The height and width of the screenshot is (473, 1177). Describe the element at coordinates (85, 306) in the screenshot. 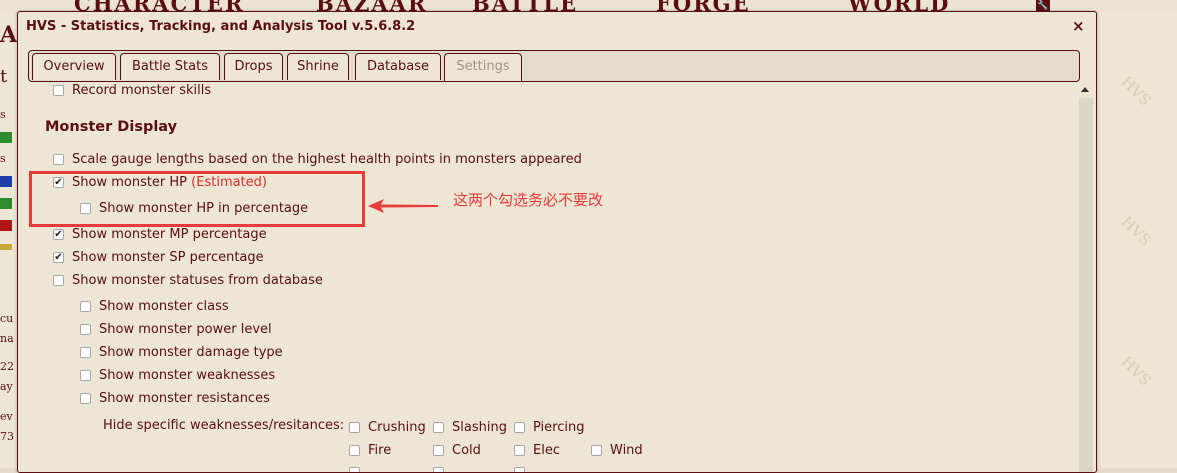

I see `show-class-checkbox` at that location.